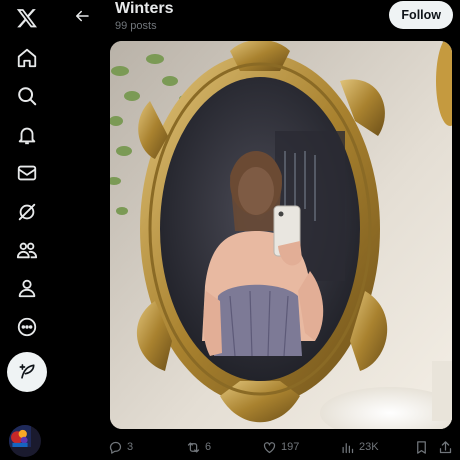  Describe the element at coordinates (130, 447) in the screenshot. I see `reply-count: 3` at that location.